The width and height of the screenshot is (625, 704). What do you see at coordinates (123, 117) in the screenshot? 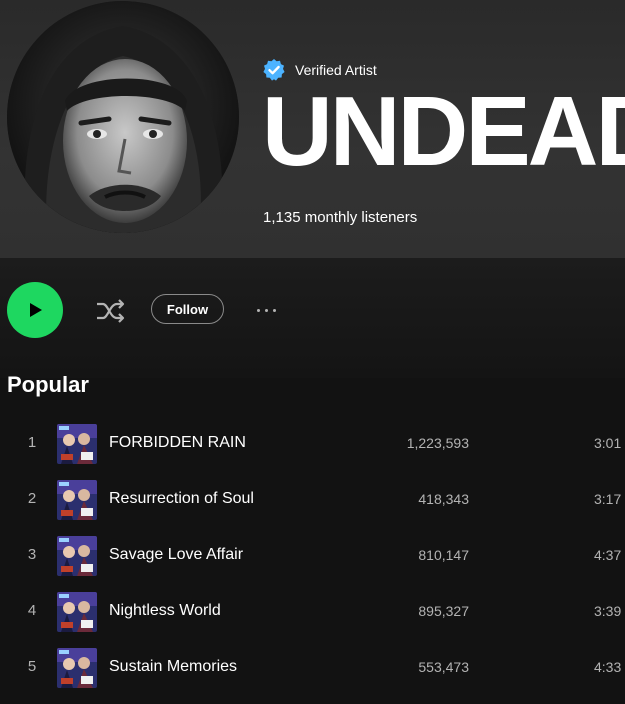
I see `artist-avatar` at bounding box center [123, 117].